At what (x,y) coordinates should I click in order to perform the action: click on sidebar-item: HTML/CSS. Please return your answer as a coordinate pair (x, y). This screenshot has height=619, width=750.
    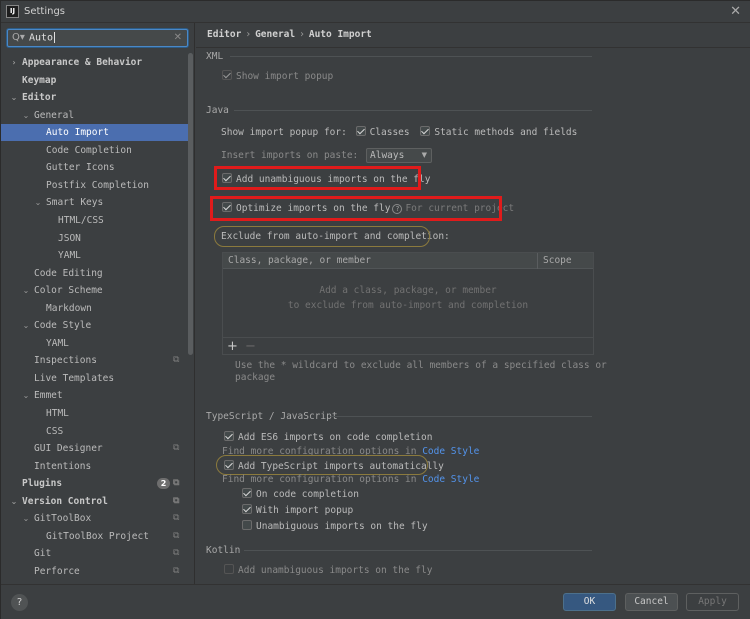
    Looking at the image, I should click on (97, 220).